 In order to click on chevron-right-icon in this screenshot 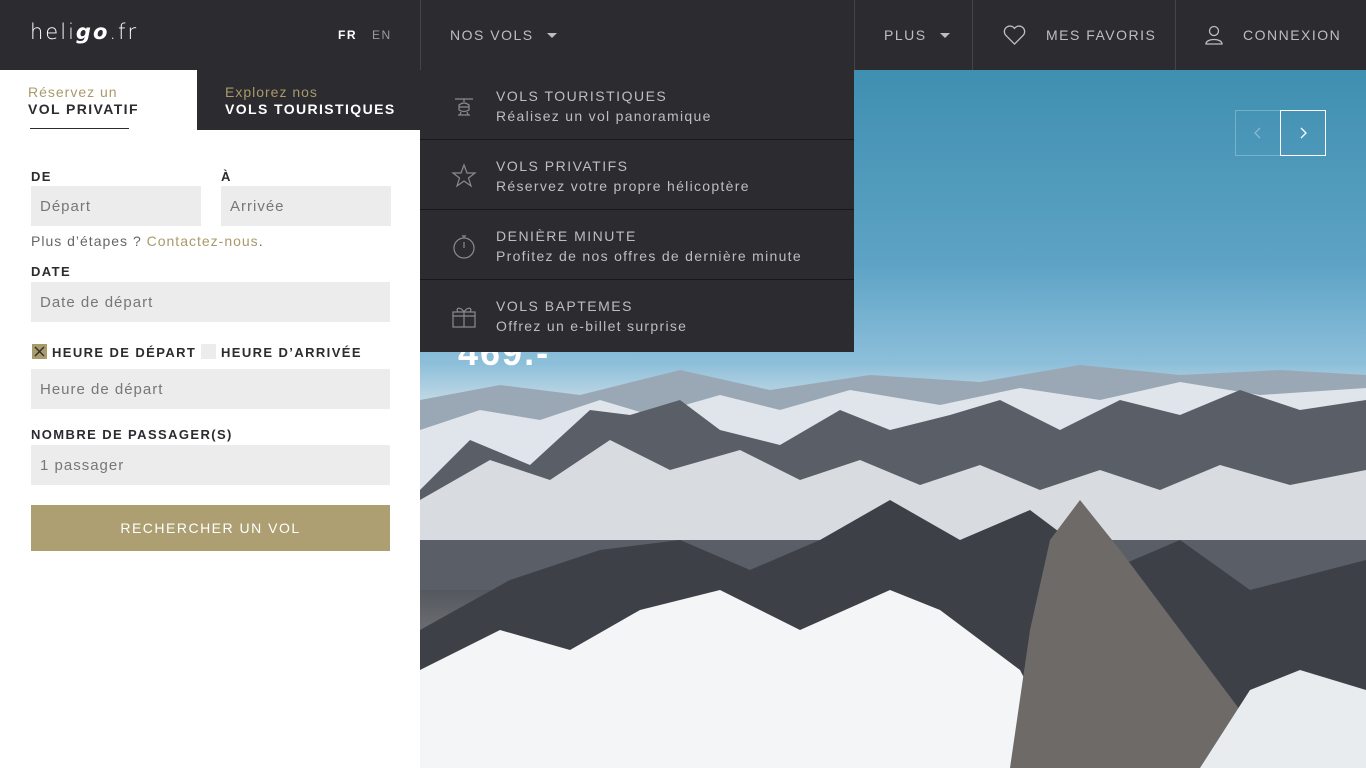, I will do `click(1303, 133)`.